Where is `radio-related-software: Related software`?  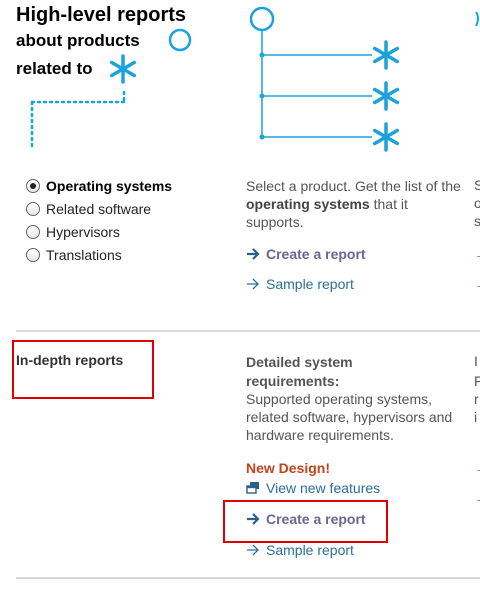 radio-related-software: Related software is located at coordinates (88, 209).